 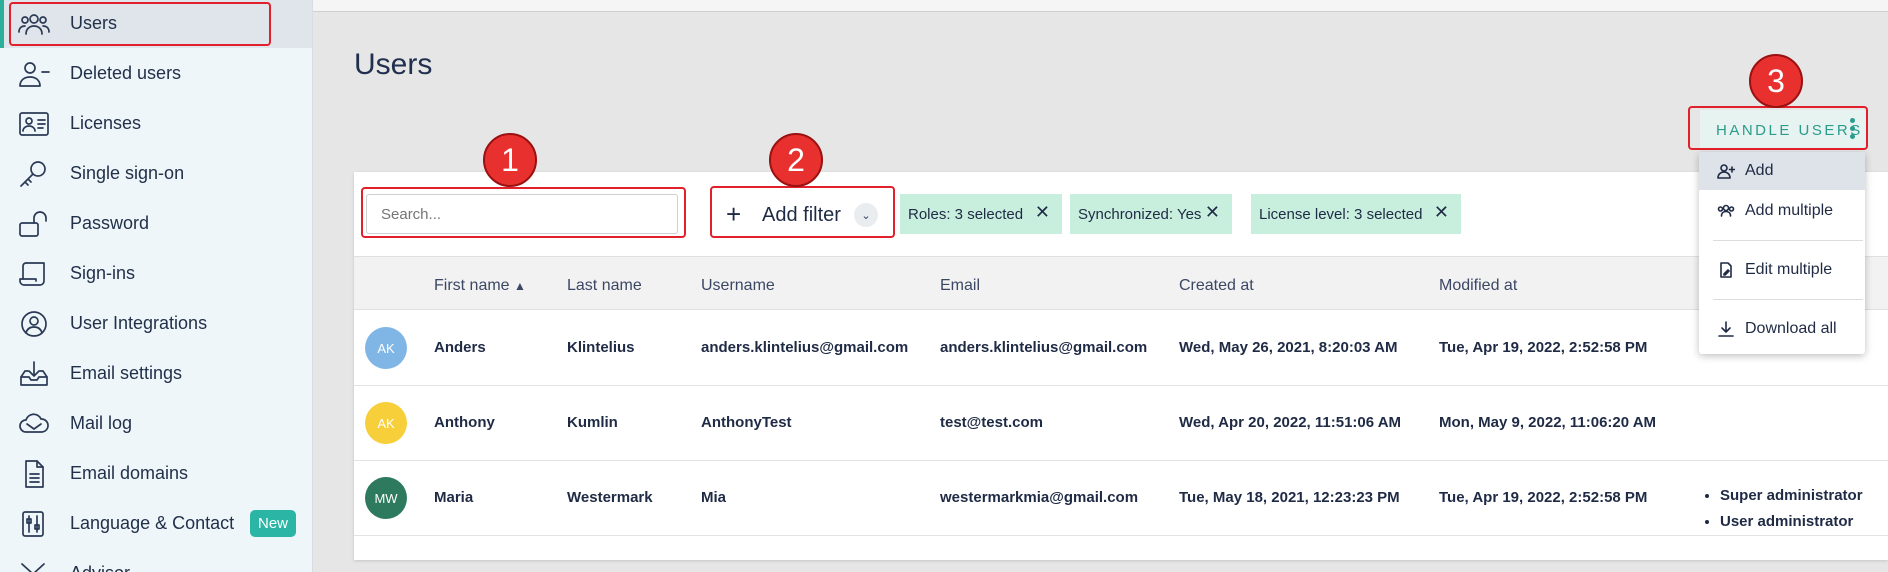 What do you see at coordinates (1791, 495) in the screenshot?
I see `role-item: Super administrator` at bounding box center [1791, 495].